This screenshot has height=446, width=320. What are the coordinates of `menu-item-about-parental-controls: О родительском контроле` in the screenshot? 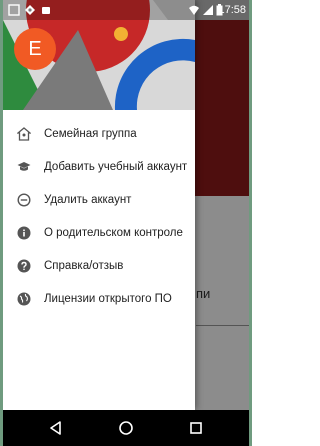 It's located at (99, 232).